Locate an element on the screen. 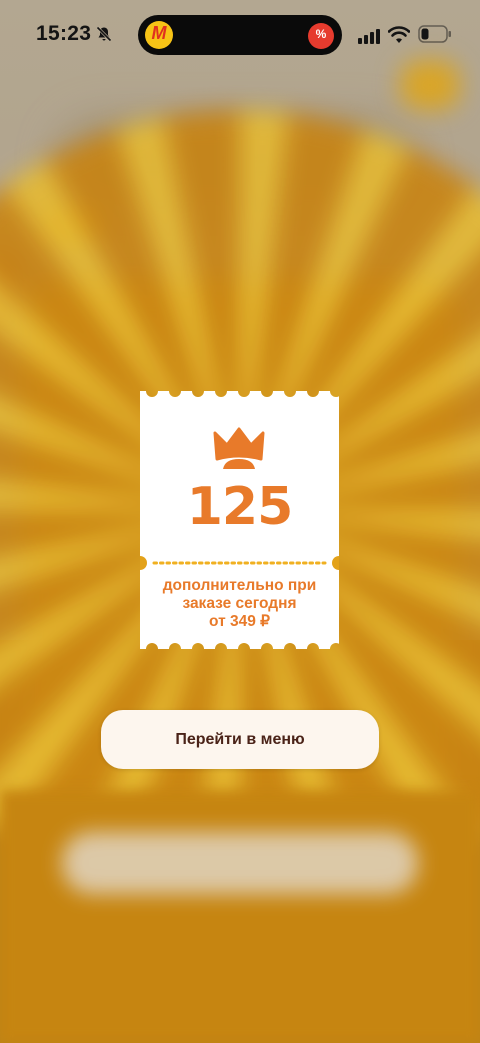 The image size is (480, 1043). go-to-menu-button: Перейти в меню is located at coordinates (240, 739).